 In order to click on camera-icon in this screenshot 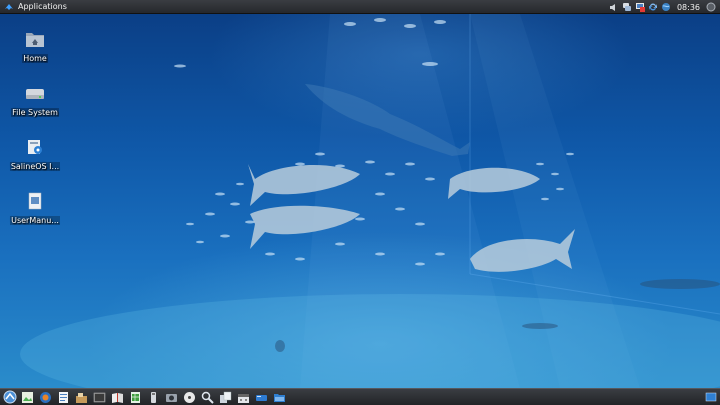, I will do `click(171, 397)`.